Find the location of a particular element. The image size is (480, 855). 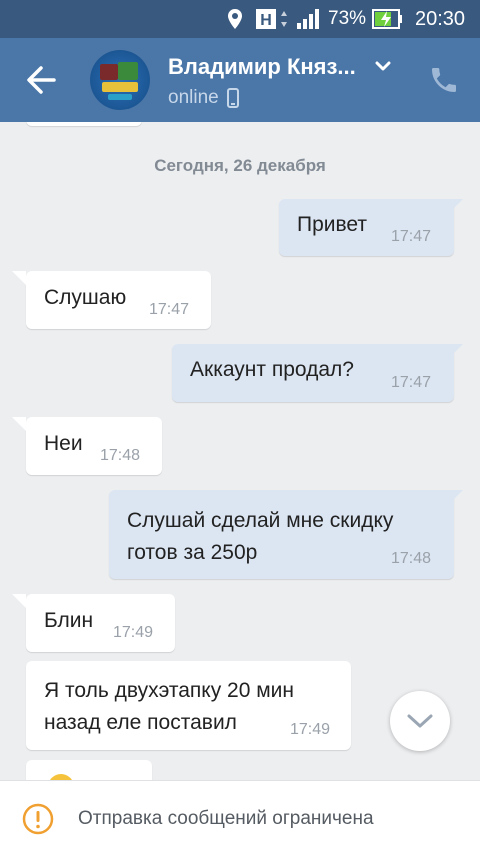

message-text: Неи is located at coordinates (63, 443).